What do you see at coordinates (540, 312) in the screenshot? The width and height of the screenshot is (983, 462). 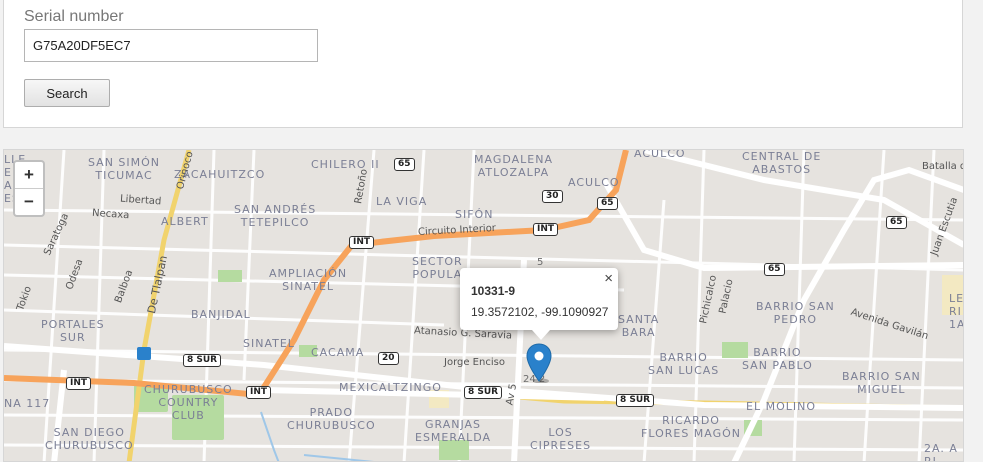 I see `popup-coordinates: 19.3572102, -99.1090927` at bounding box center [540, 312].